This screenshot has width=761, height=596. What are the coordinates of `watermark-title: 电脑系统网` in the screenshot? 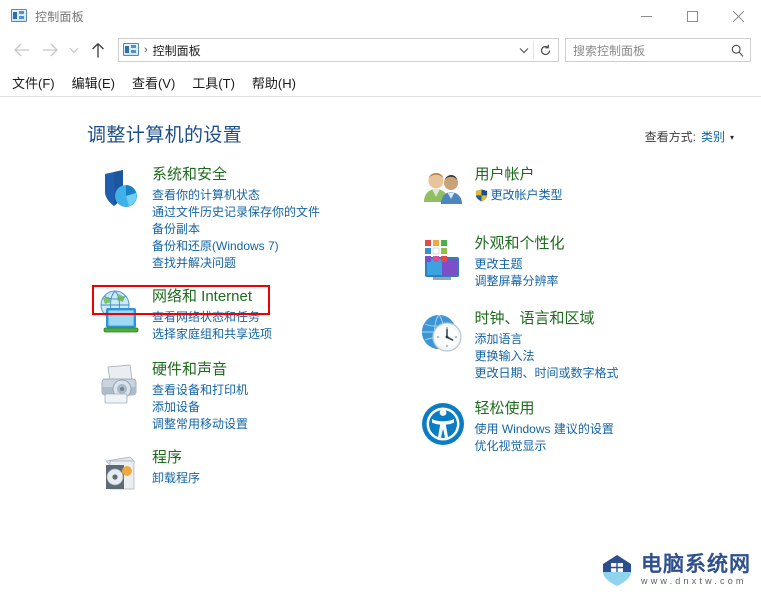 It's located at (696, 564).